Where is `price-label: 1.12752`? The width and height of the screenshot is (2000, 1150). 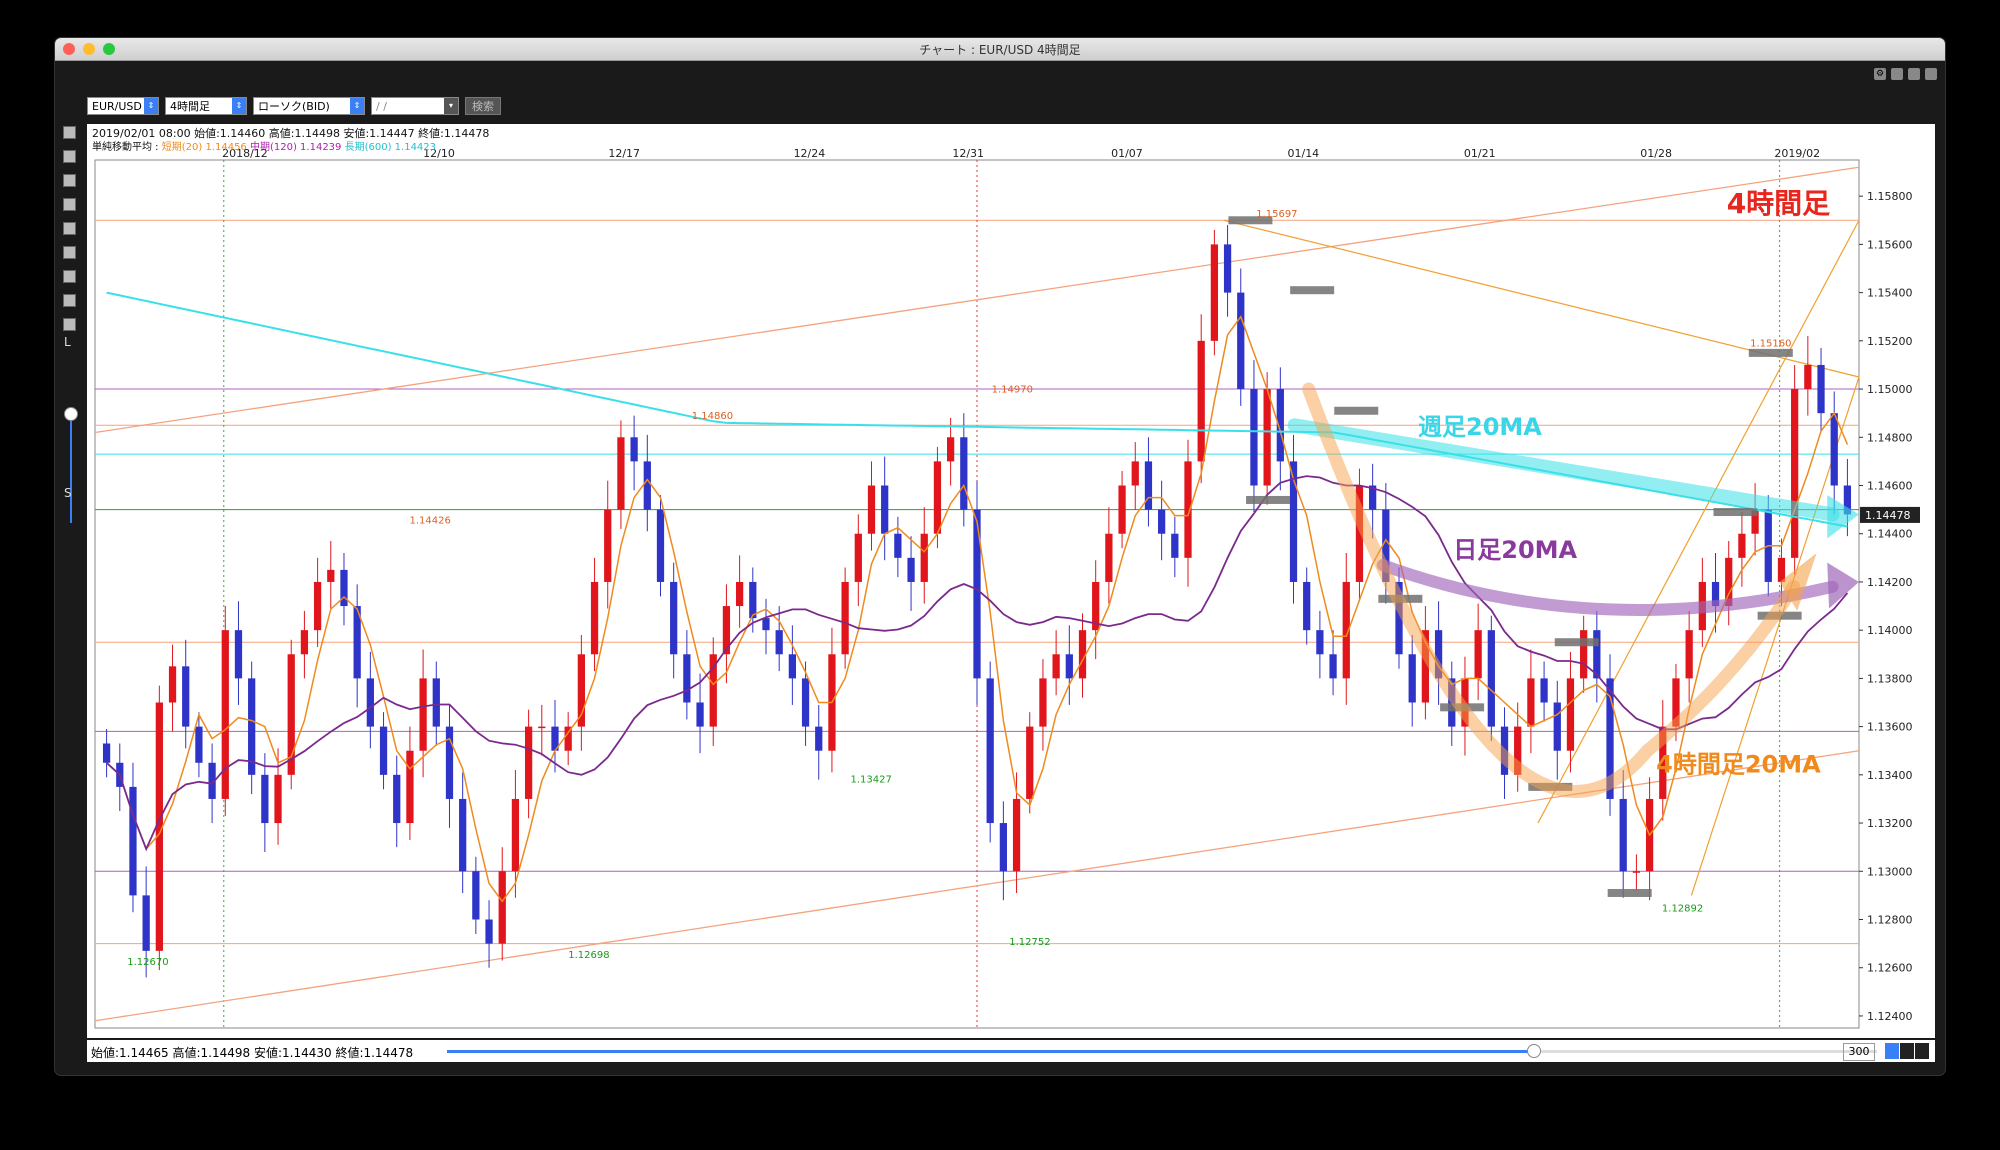
price-label: 1.12752 is located at coordinates (1029, 942).